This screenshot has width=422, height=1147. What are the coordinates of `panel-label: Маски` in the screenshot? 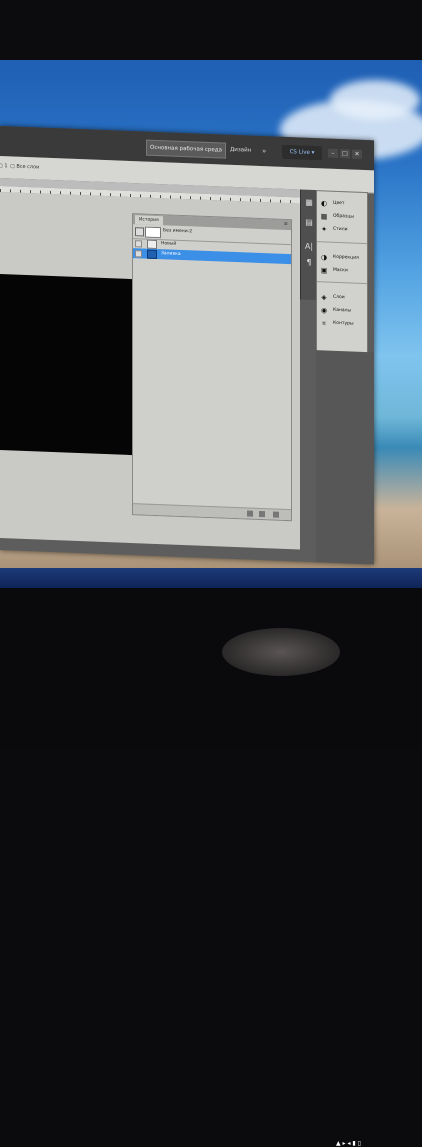 It's located at (340, 270).